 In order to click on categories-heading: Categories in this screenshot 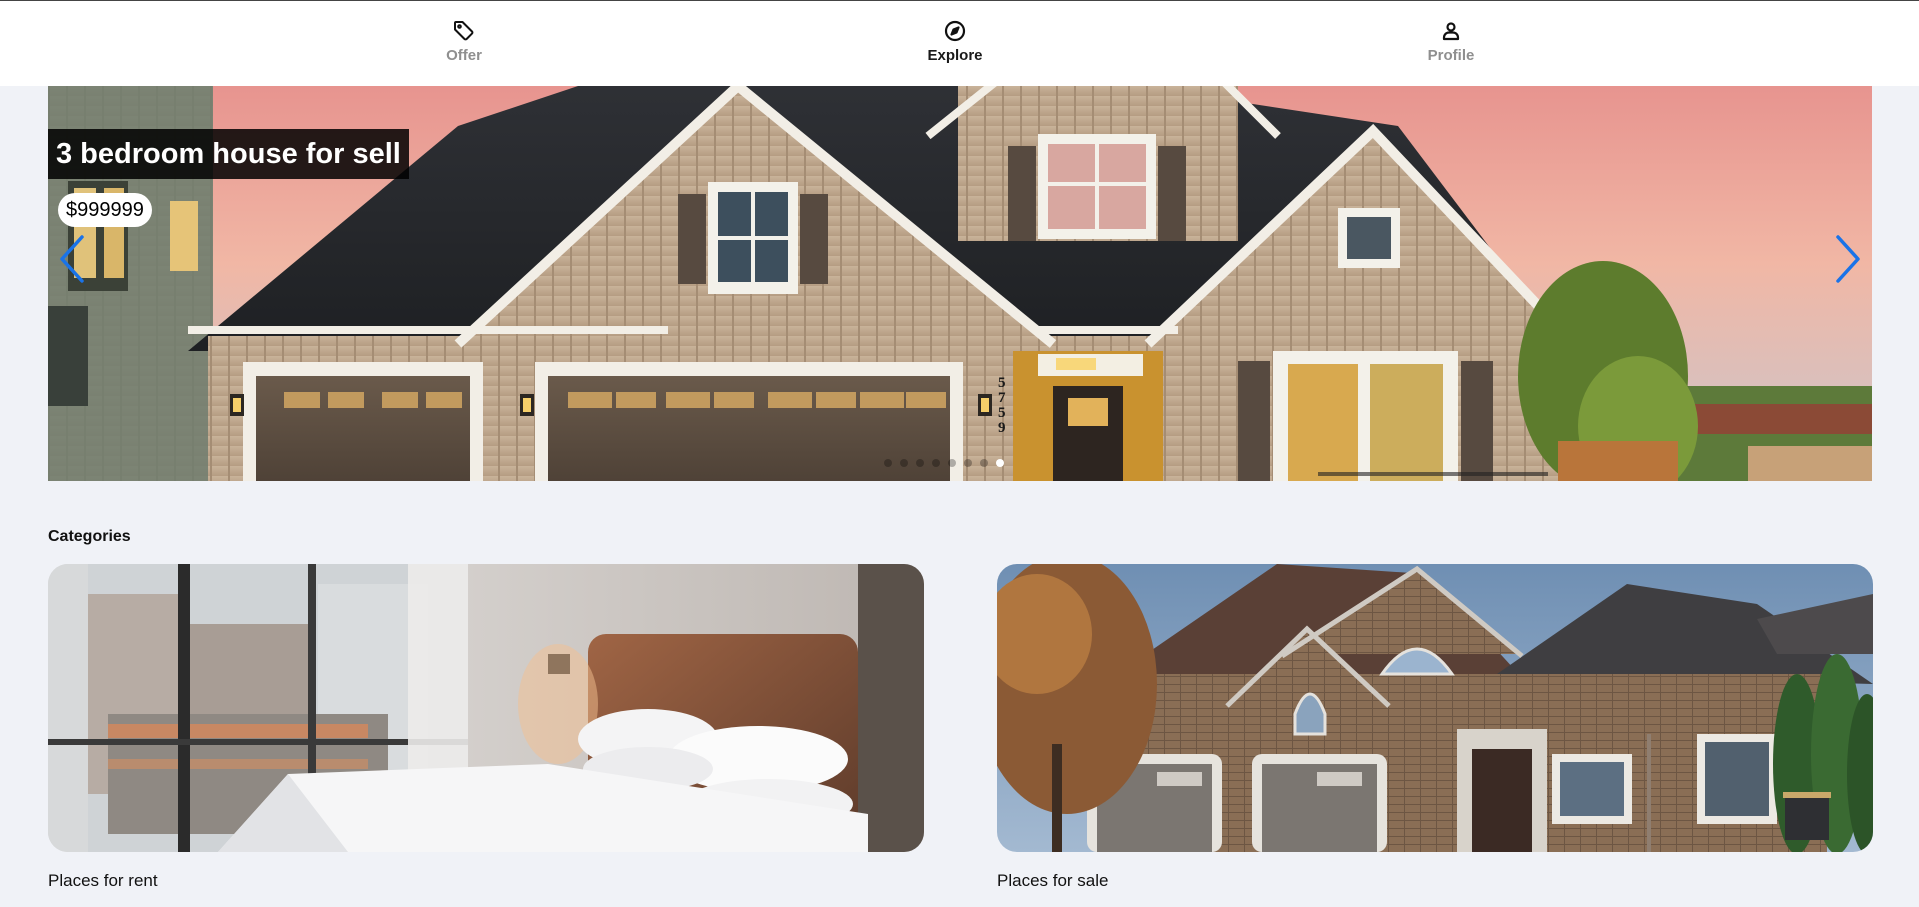, I will do `click(89, 536)`.